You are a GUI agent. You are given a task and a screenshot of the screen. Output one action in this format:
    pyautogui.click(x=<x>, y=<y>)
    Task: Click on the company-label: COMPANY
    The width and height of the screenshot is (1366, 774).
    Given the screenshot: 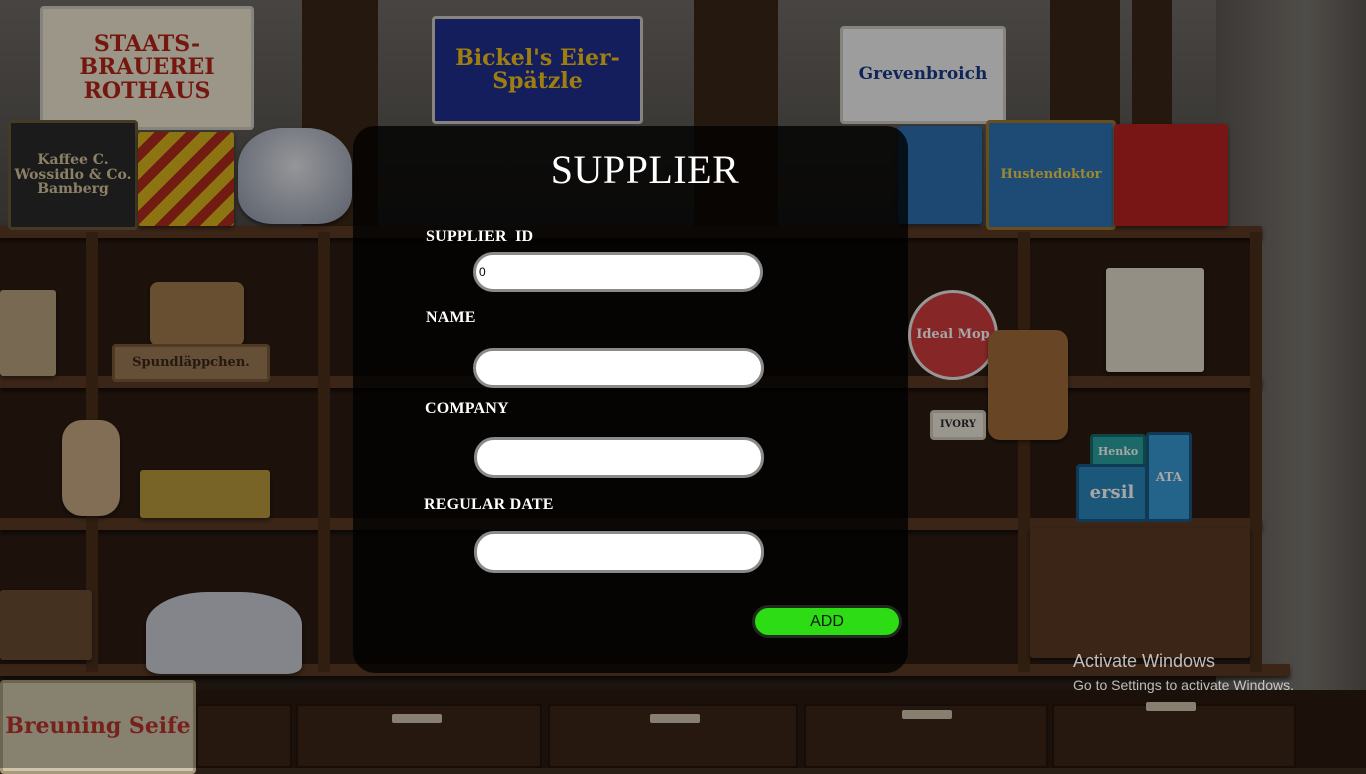 What is the action you would take?
    pyautogui.click(x=467, y=408)
    